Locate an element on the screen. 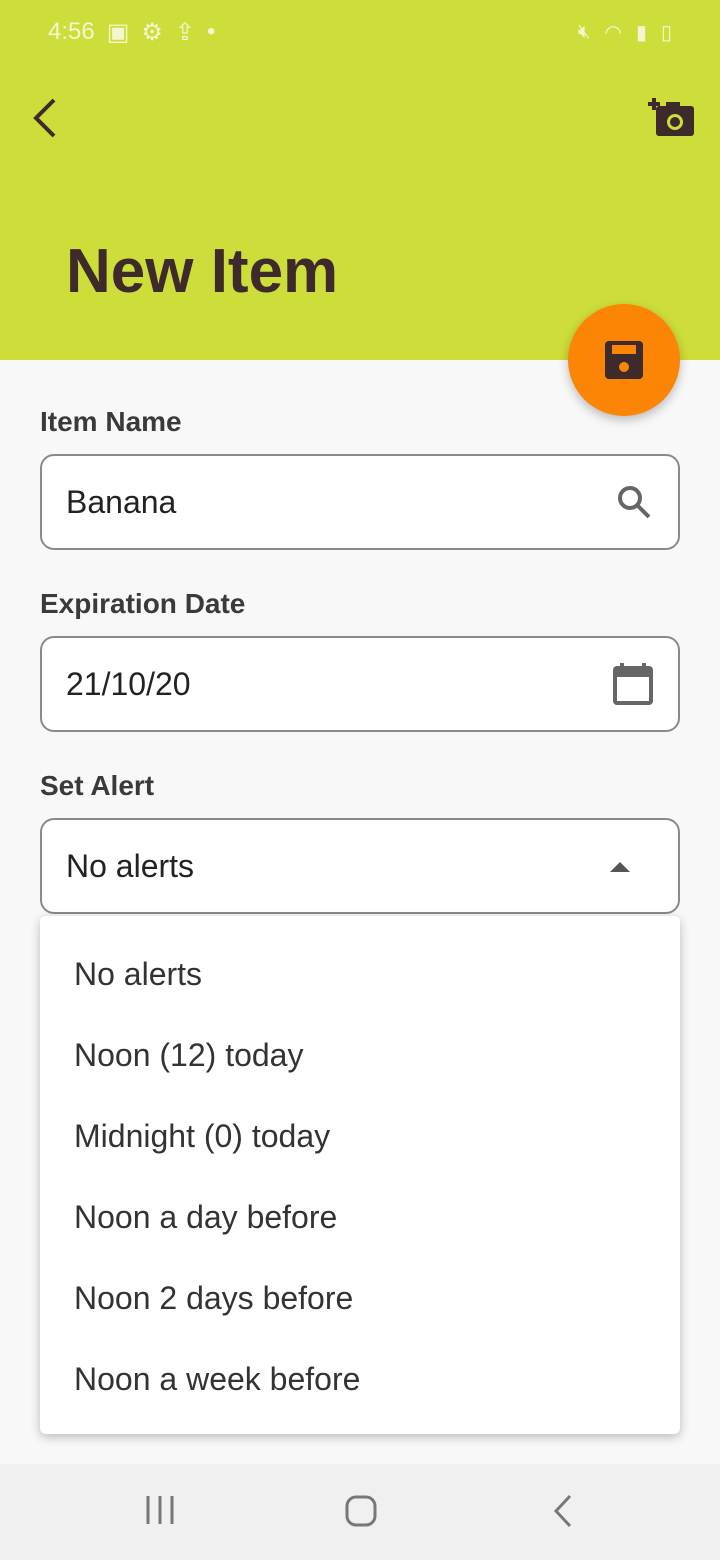 The width and height of the screenshot is (720, 1560). back-icon is located at coordinates (562, 1511).